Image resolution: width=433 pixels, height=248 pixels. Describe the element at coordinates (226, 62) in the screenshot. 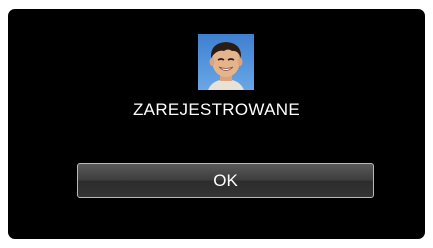

I see `registered-face-thumbnail-icon` at that location.